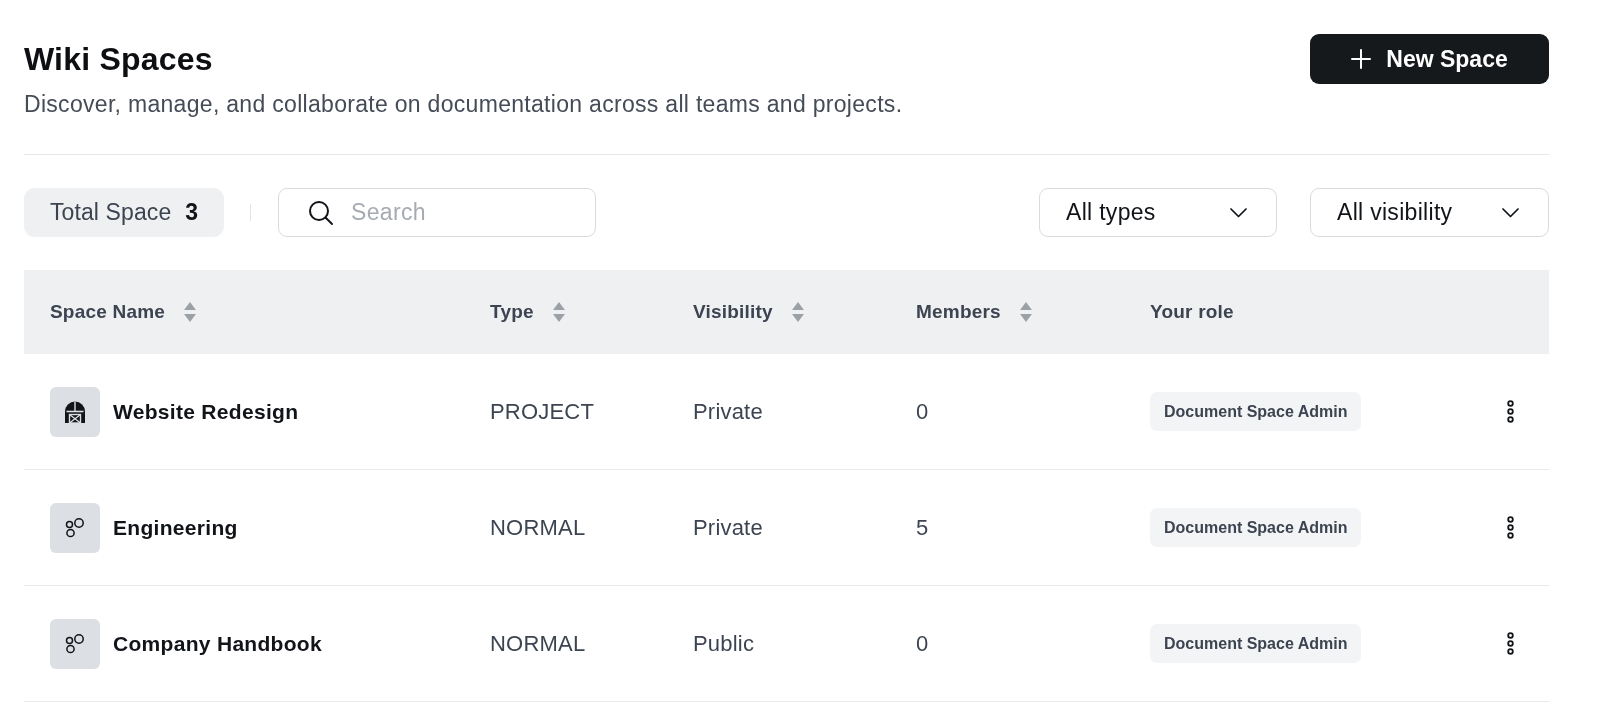 The height and width of the screenshot is (706, 1600). Describe the element at coordinates (321, 212) in the screenshot. I see `search-icon` at that location.